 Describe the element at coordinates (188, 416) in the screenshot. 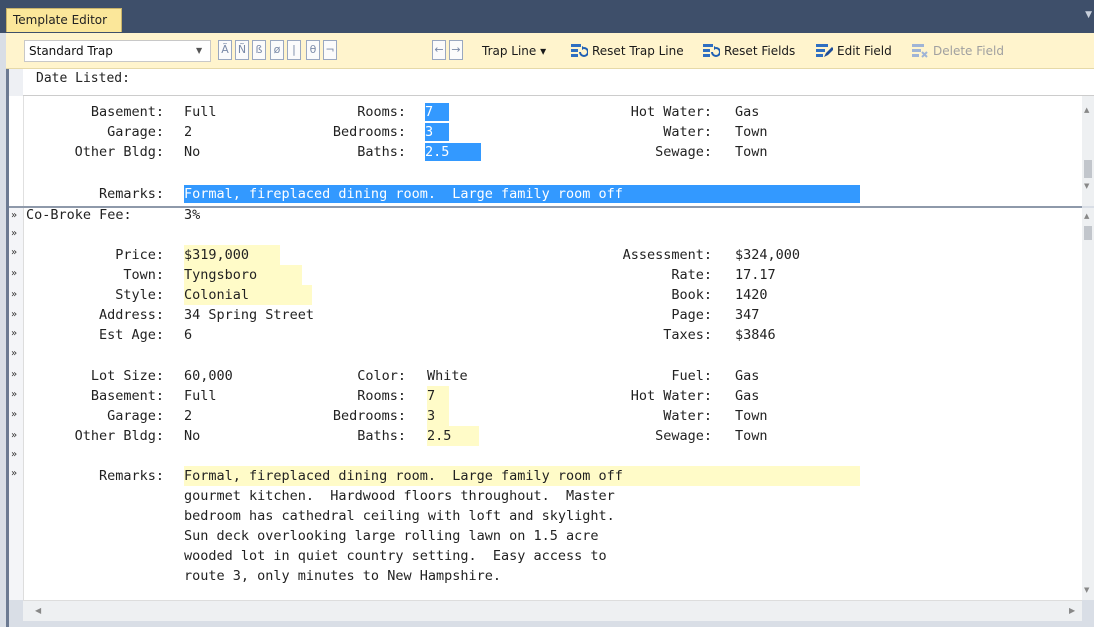

I see `garage-value: 2` at that location.